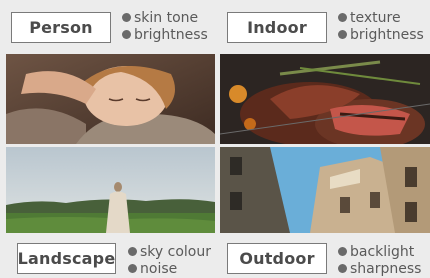 This screenshot has width=430, height=278. I want to click on category-label: Outdoor, so click(277, 258).